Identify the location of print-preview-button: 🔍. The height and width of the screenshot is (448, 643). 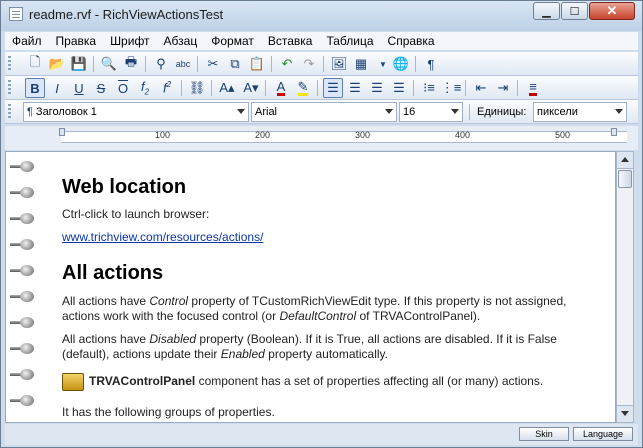
(109, 64).